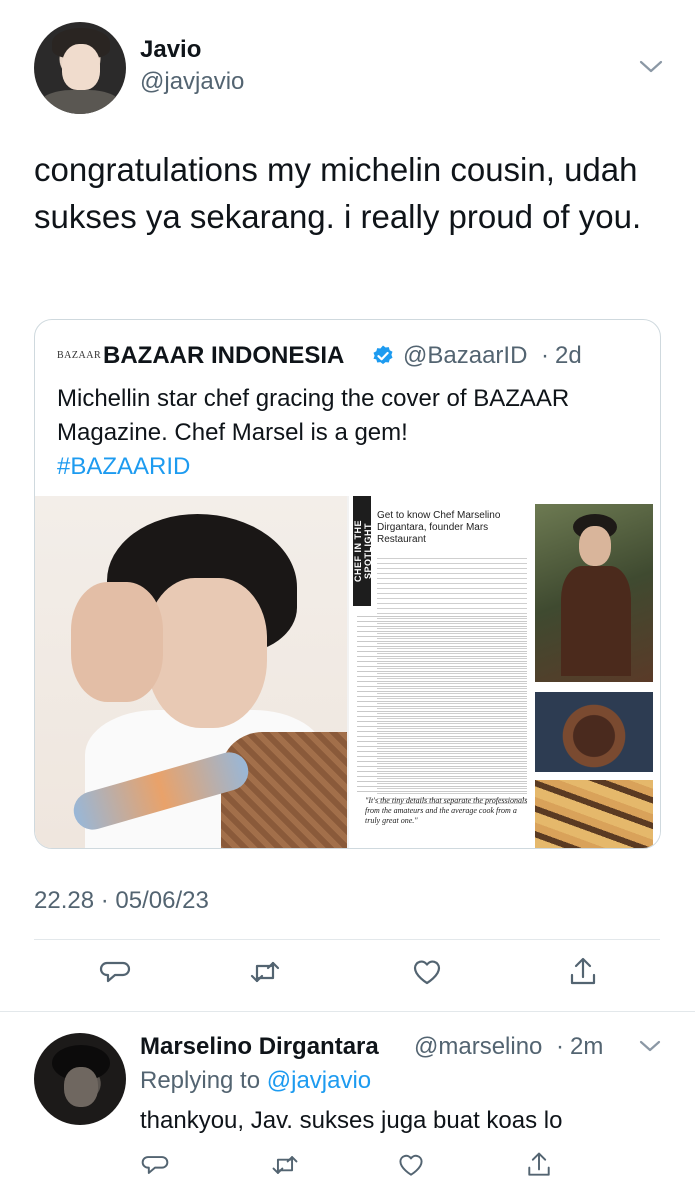  I want to click on avatar-coat-shape, so click(80, 102).